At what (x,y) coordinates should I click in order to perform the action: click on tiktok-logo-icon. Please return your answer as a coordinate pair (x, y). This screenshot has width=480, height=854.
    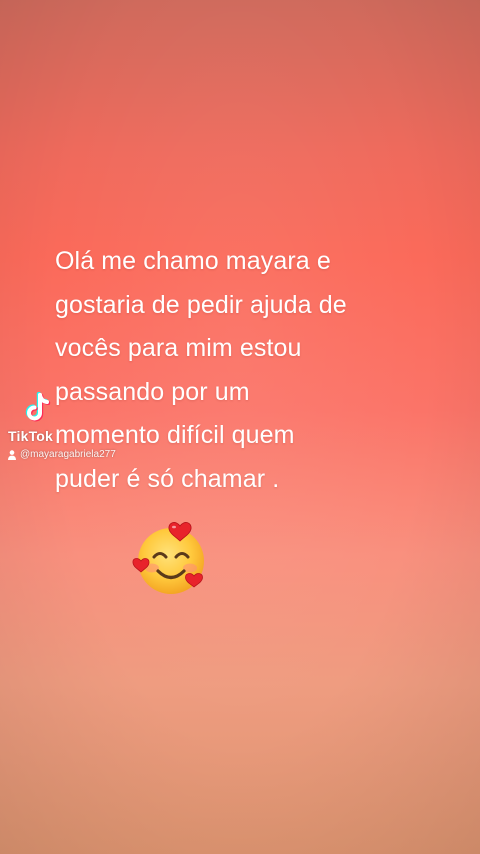
    Looking at the image, I should click on (38, 407).